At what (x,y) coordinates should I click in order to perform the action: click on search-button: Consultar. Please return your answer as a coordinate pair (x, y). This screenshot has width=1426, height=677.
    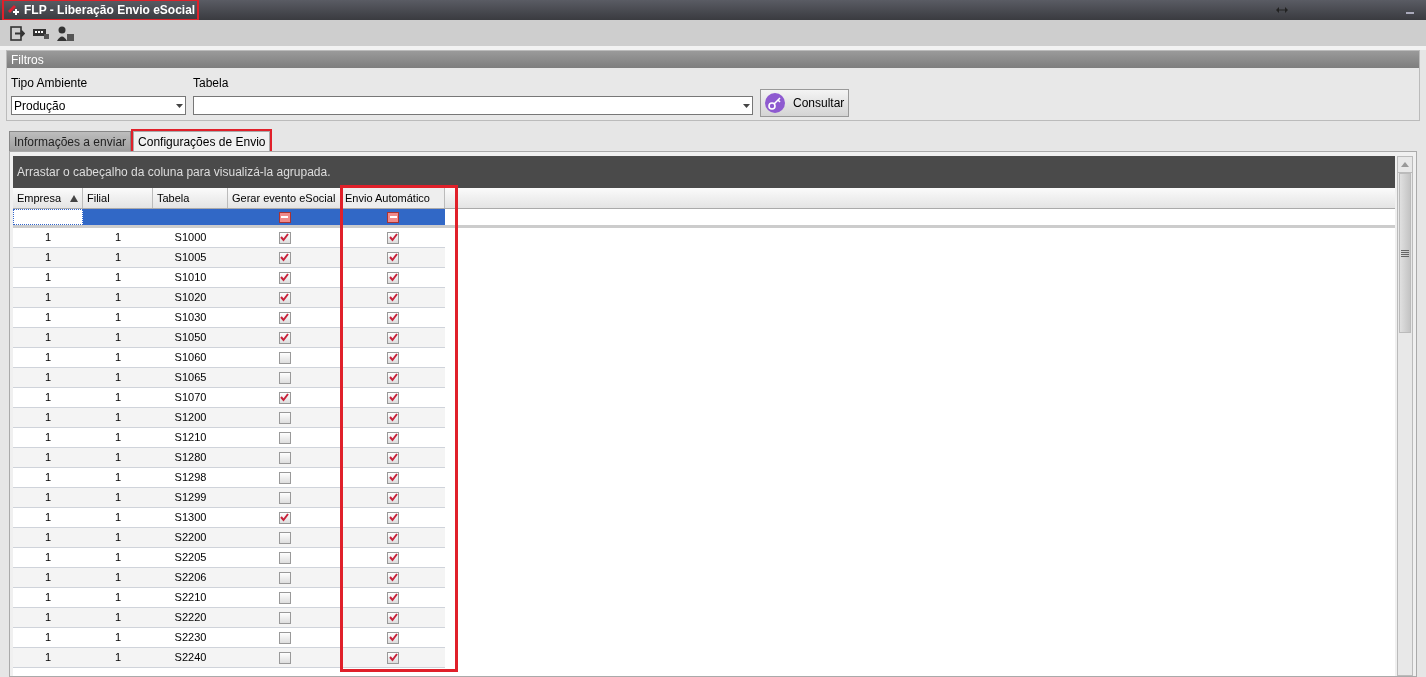
    Looking at the image, I should click on (805, 103).